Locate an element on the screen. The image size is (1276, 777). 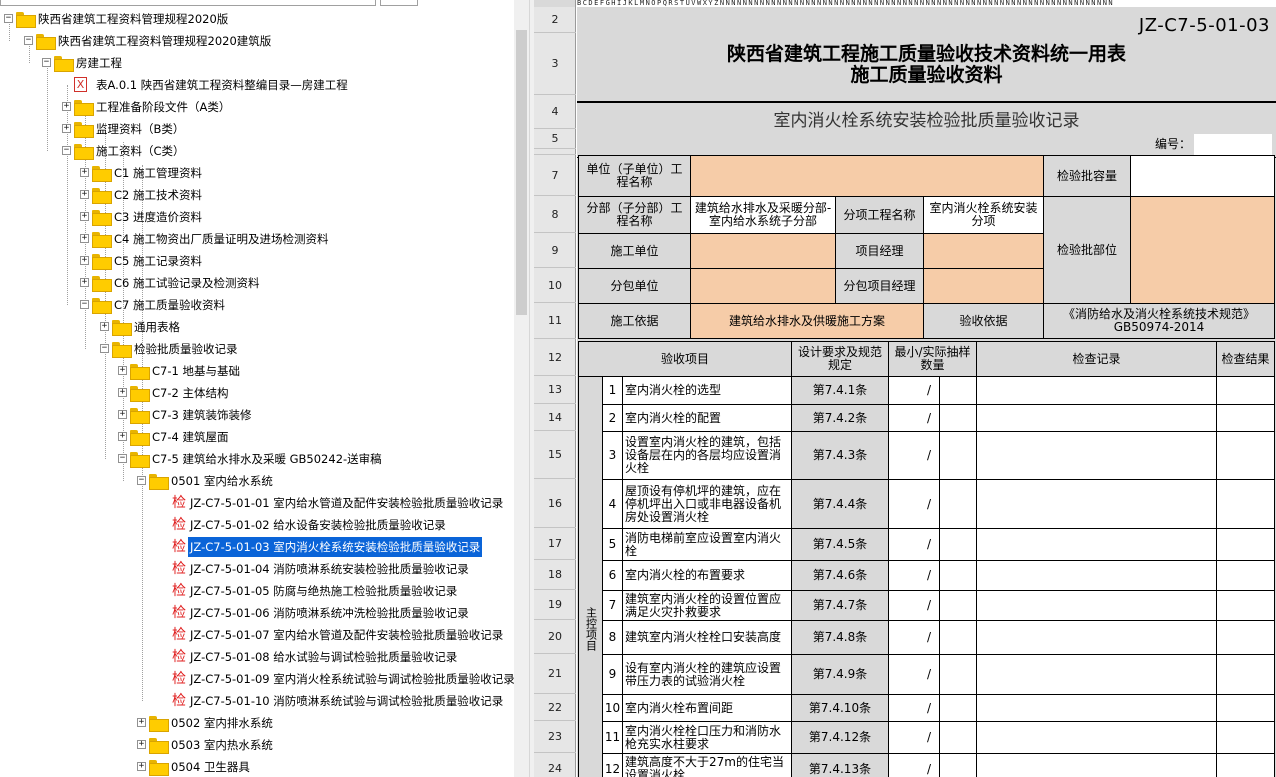
number-input is located at coordinates (1233, 145).